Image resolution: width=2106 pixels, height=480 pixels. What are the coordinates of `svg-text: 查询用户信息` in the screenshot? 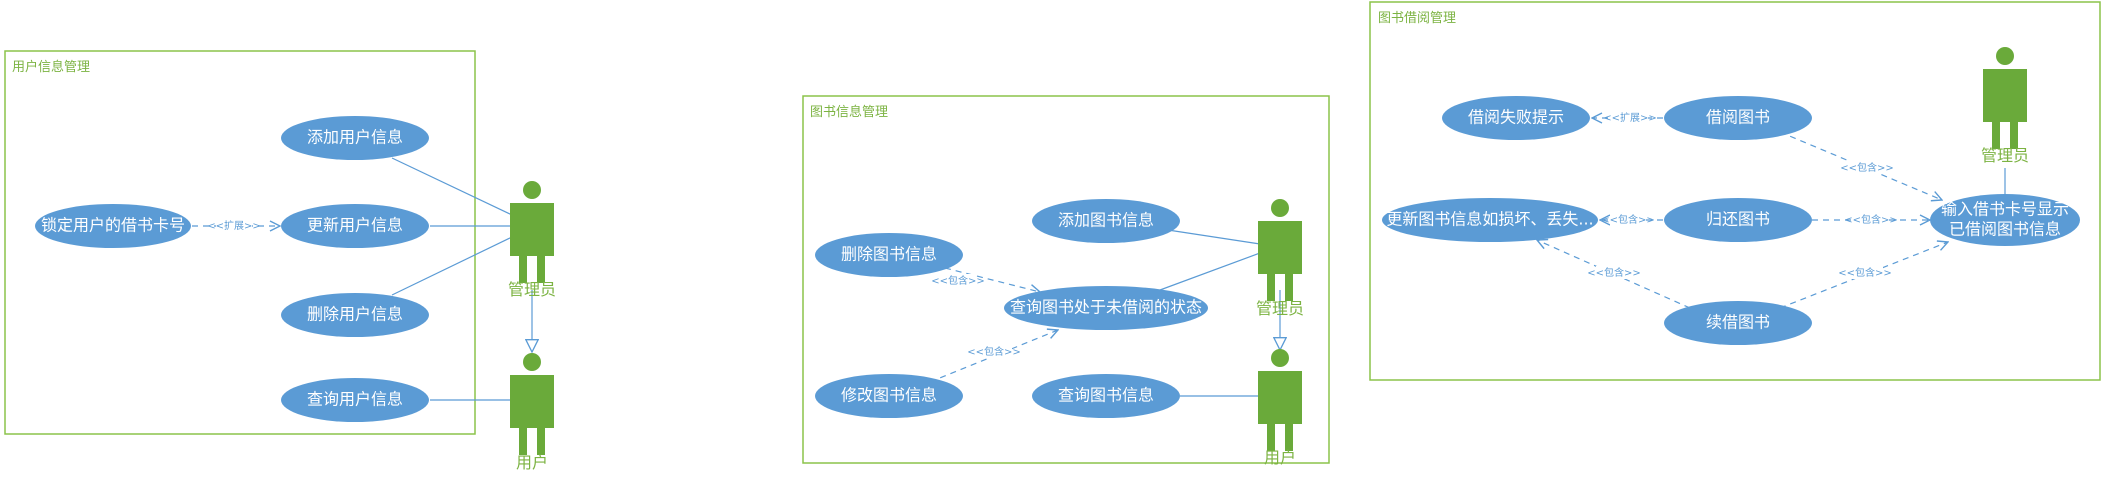 It's located at (355, 399).